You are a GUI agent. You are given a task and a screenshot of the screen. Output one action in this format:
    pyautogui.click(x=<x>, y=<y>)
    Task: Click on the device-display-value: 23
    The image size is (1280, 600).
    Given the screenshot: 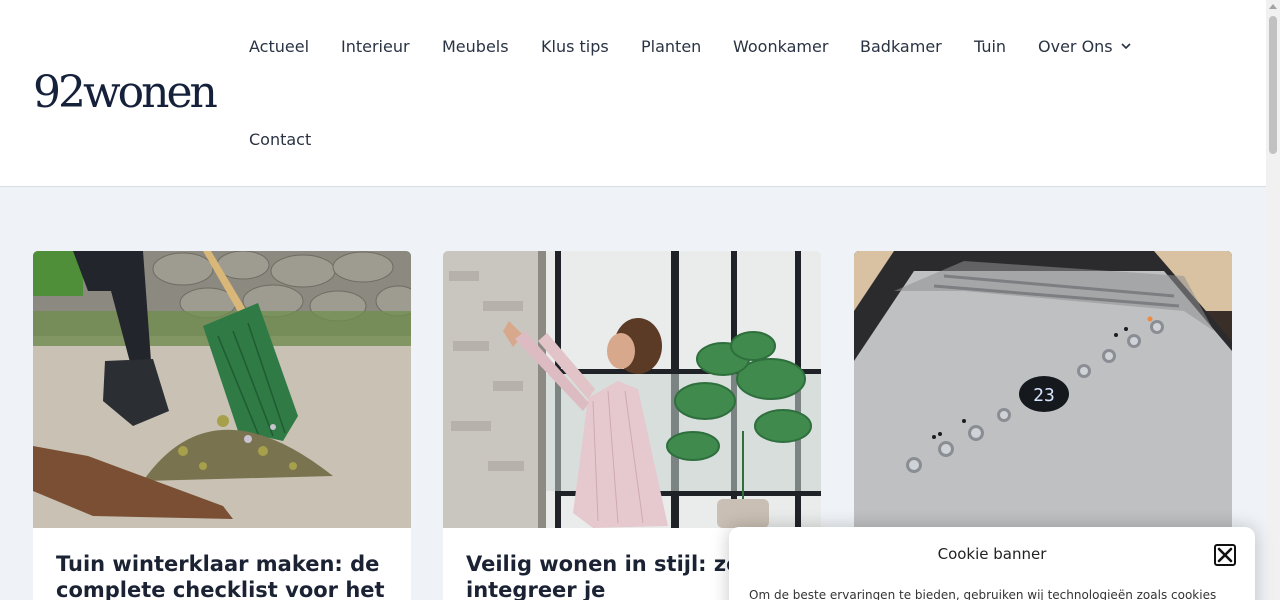 What is the action you would take?
    pyautogui.click(x=1044, y=395)
    